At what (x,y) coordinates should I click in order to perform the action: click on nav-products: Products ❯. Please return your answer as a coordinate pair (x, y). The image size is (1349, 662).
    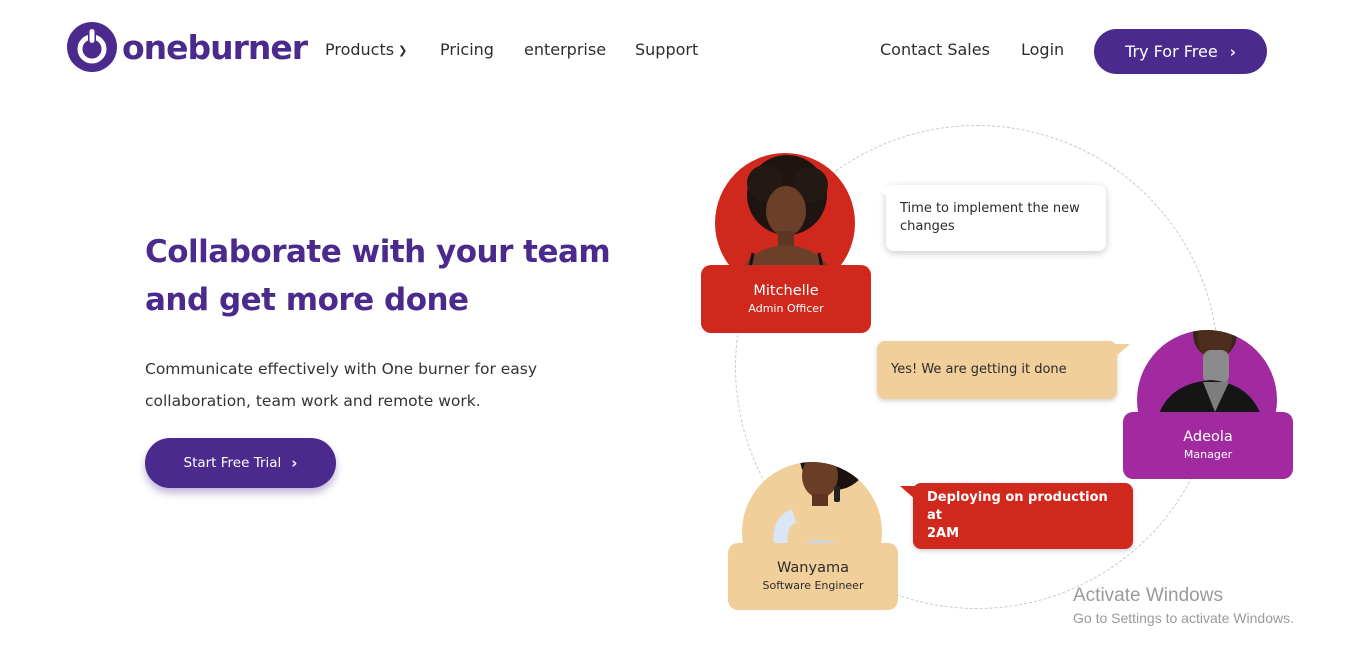
    Looking at the image, I should click on (366, 49).